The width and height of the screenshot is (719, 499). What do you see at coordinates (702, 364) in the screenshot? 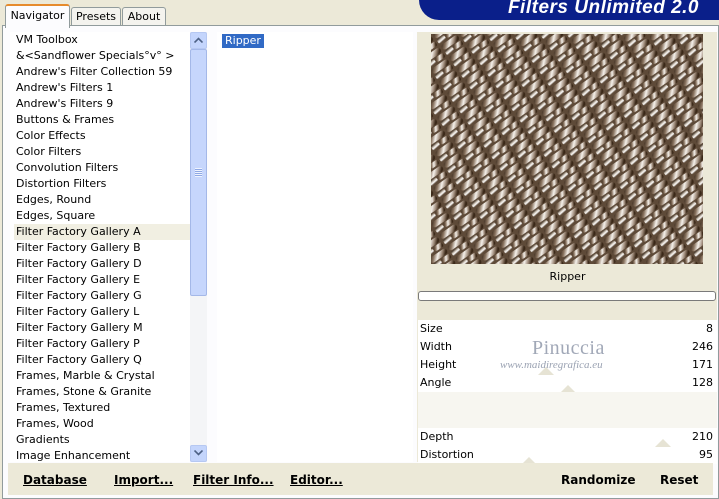
I see `param-value: 171` at bounding box center [702, 364].